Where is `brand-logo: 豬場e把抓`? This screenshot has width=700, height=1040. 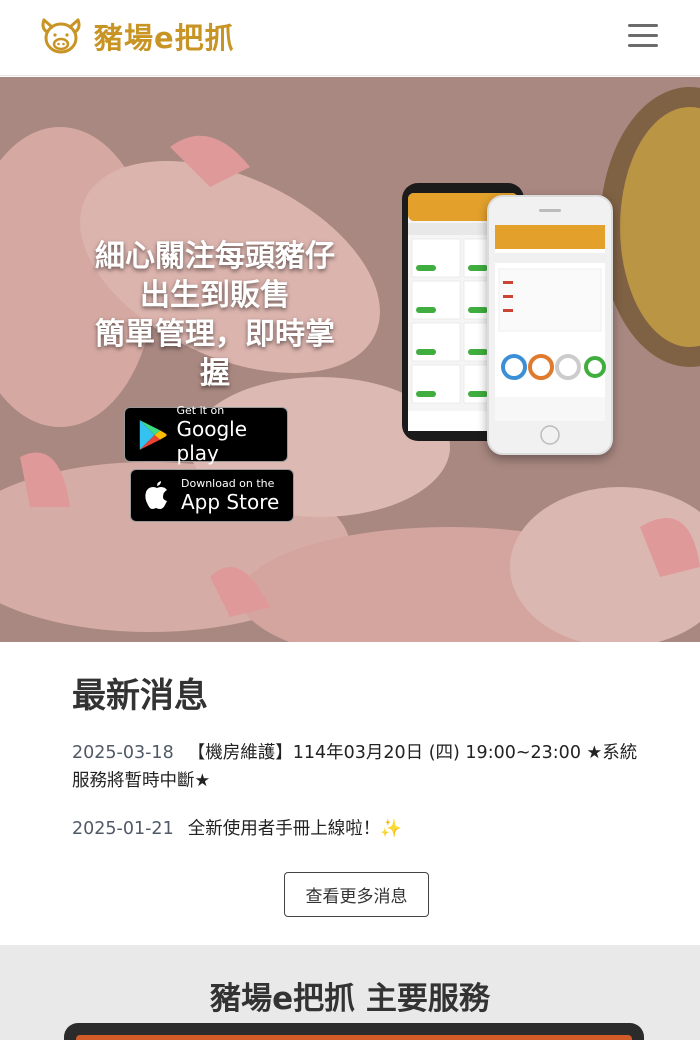 brand-logo: 豬場e把抓 is located at coordinates (136, 36).